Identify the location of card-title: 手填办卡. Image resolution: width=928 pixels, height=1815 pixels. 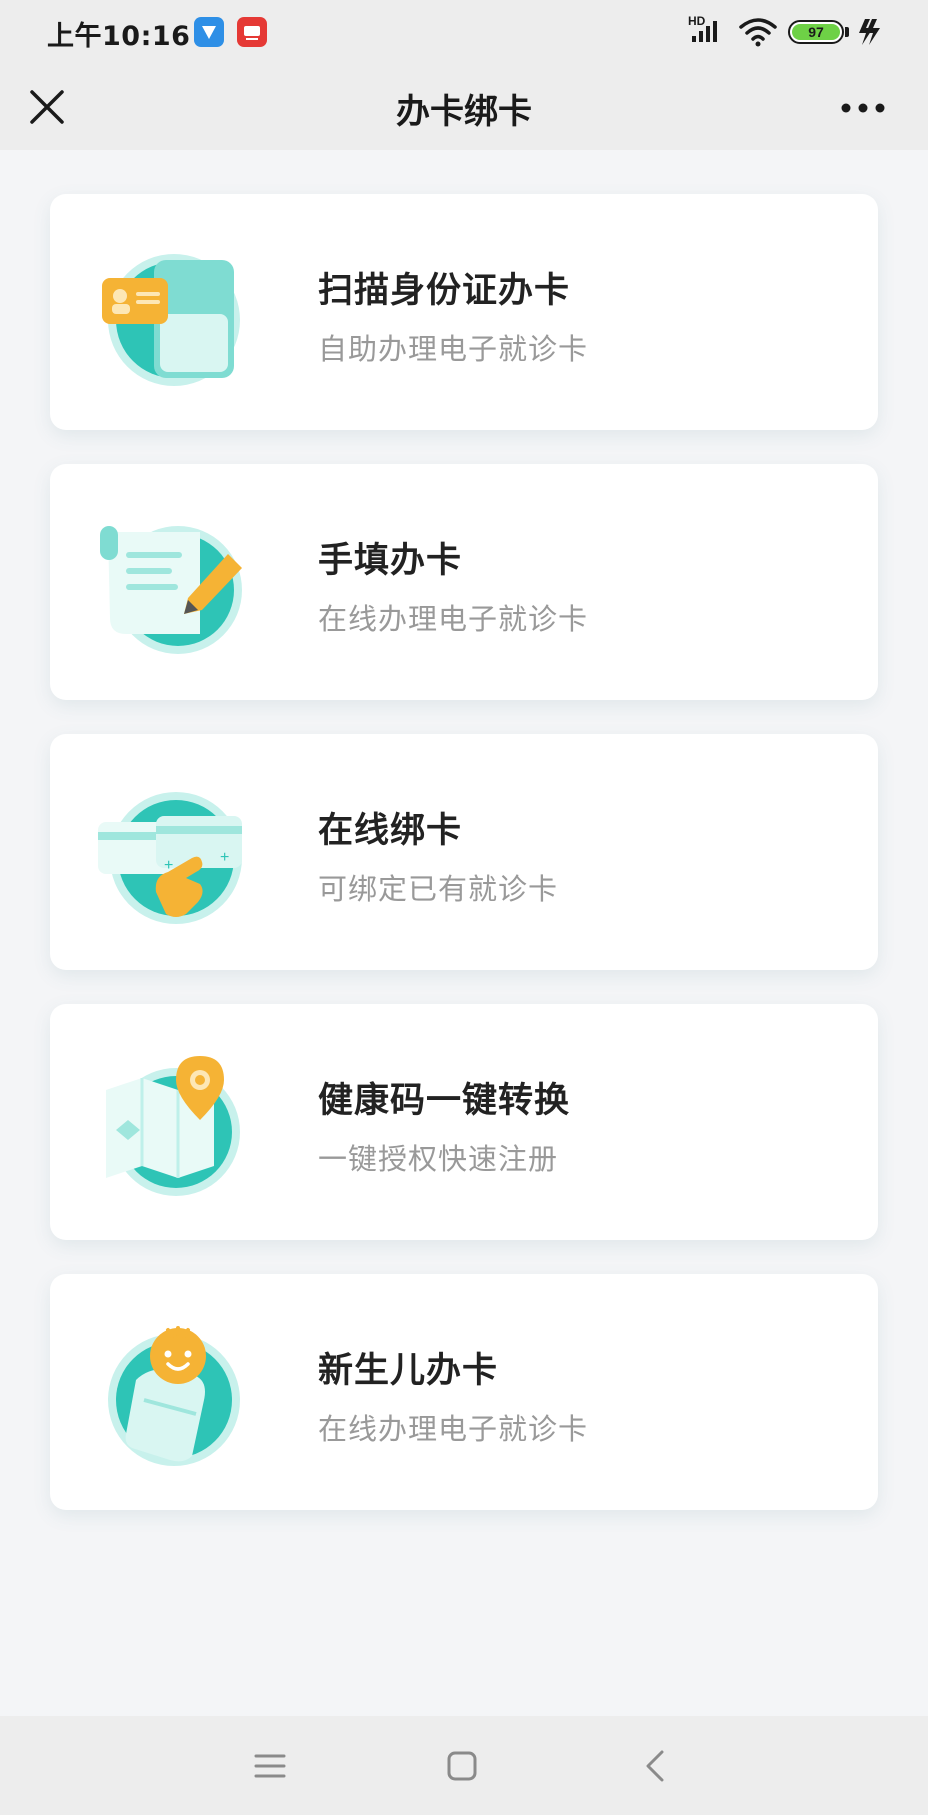
(390, 561).